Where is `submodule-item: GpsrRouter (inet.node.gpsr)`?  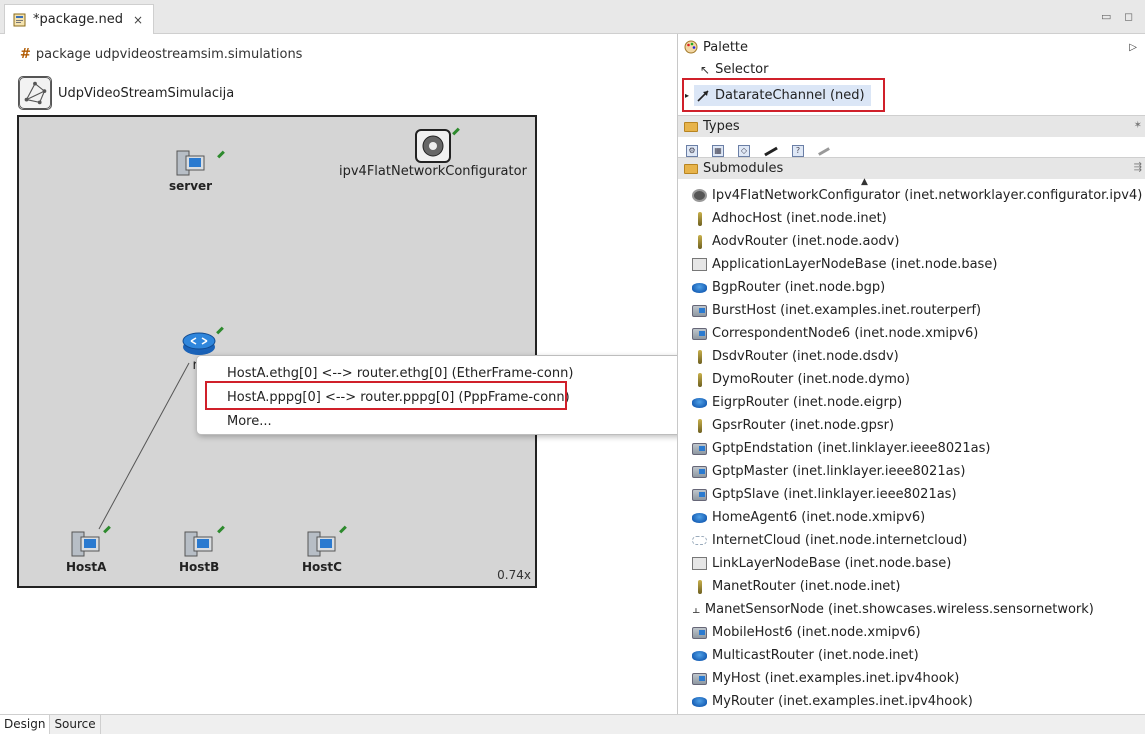
submodule-item: GpsrRouter (inet.node.gpsr) is located at coordinates (911, 425).